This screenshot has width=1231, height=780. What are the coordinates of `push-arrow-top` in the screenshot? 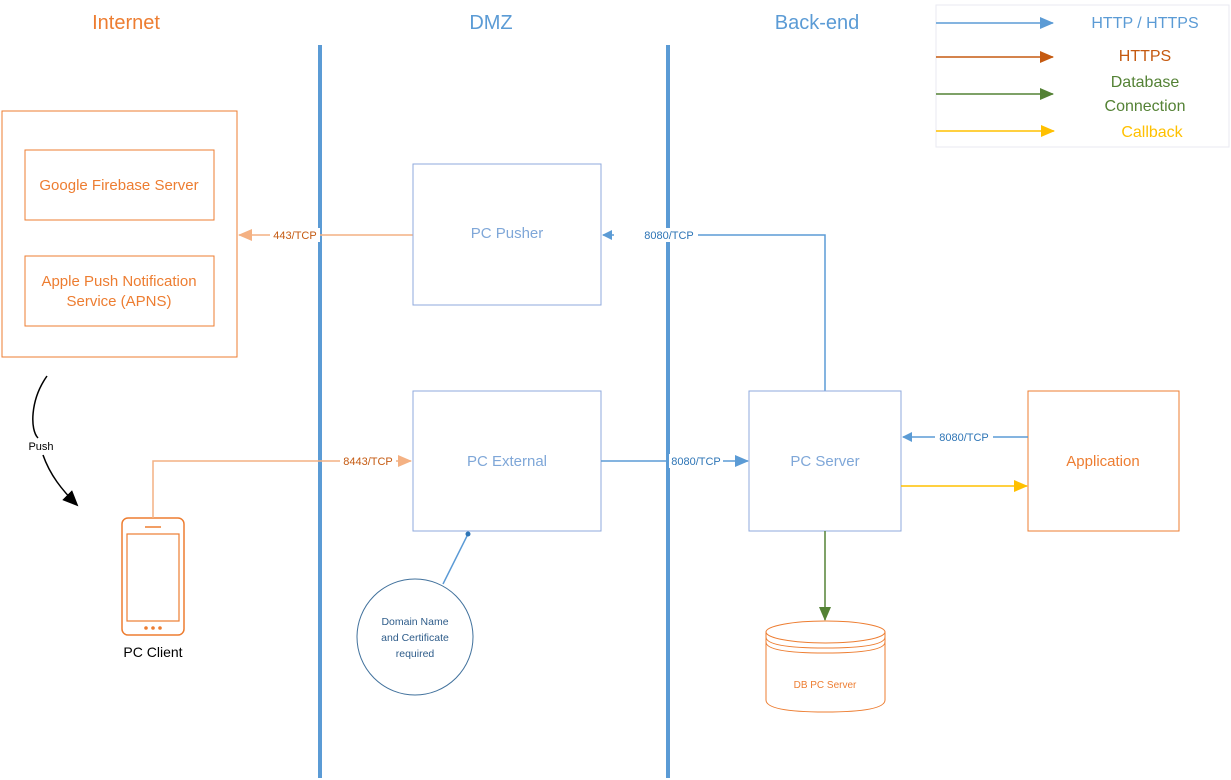 It's located at (40, 407).